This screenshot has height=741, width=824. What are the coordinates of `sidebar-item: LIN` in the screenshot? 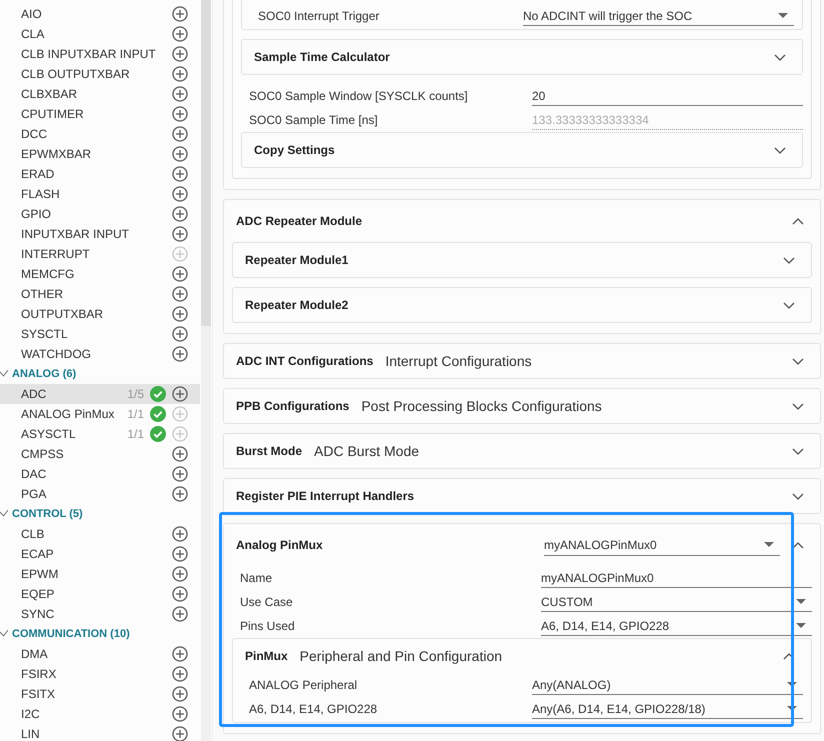 It's located at (100, 732).